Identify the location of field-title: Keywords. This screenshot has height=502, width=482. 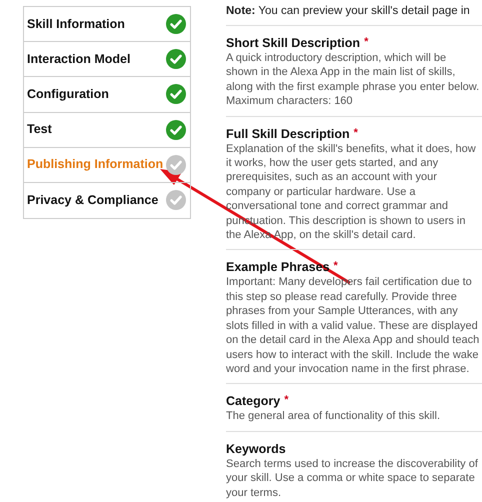
(256, 448).